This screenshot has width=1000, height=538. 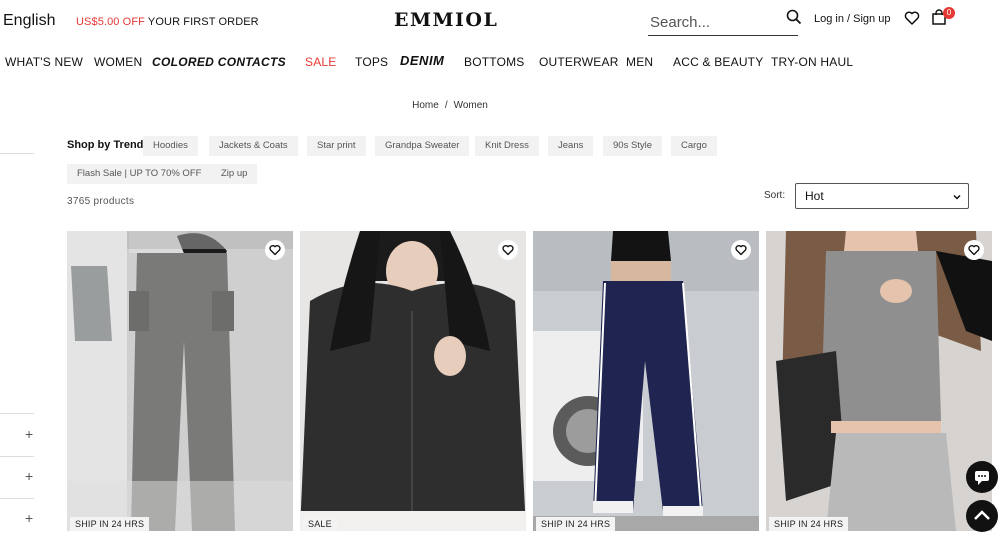 I want to click on grey-top-photo, so click(x=879, y=381).